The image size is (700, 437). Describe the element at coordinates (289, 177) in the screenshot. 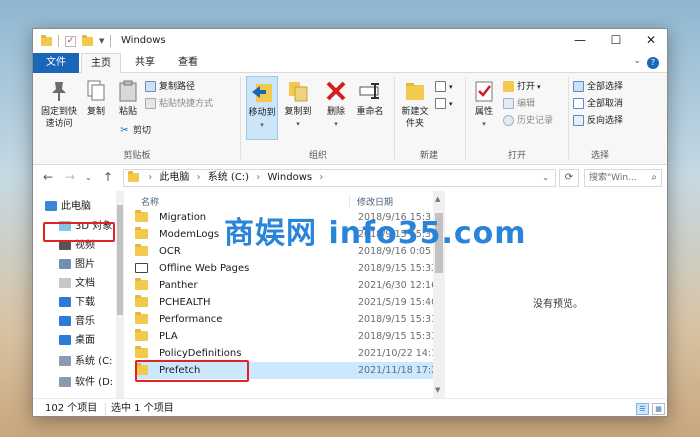

I see `breadcrumb-folder: Windows` at that location.